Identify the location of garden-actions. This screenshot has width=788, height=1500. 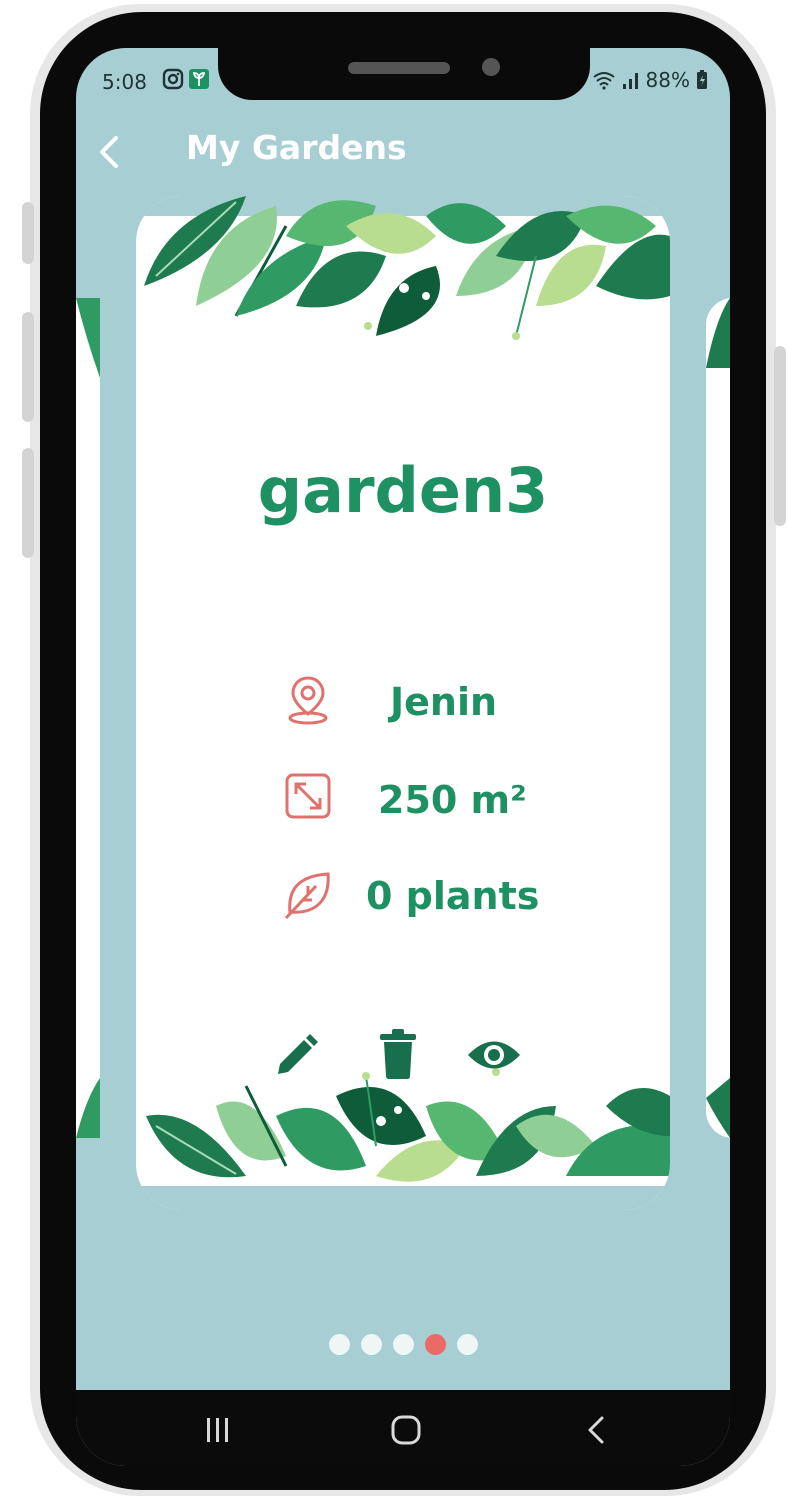
(403, 1055).